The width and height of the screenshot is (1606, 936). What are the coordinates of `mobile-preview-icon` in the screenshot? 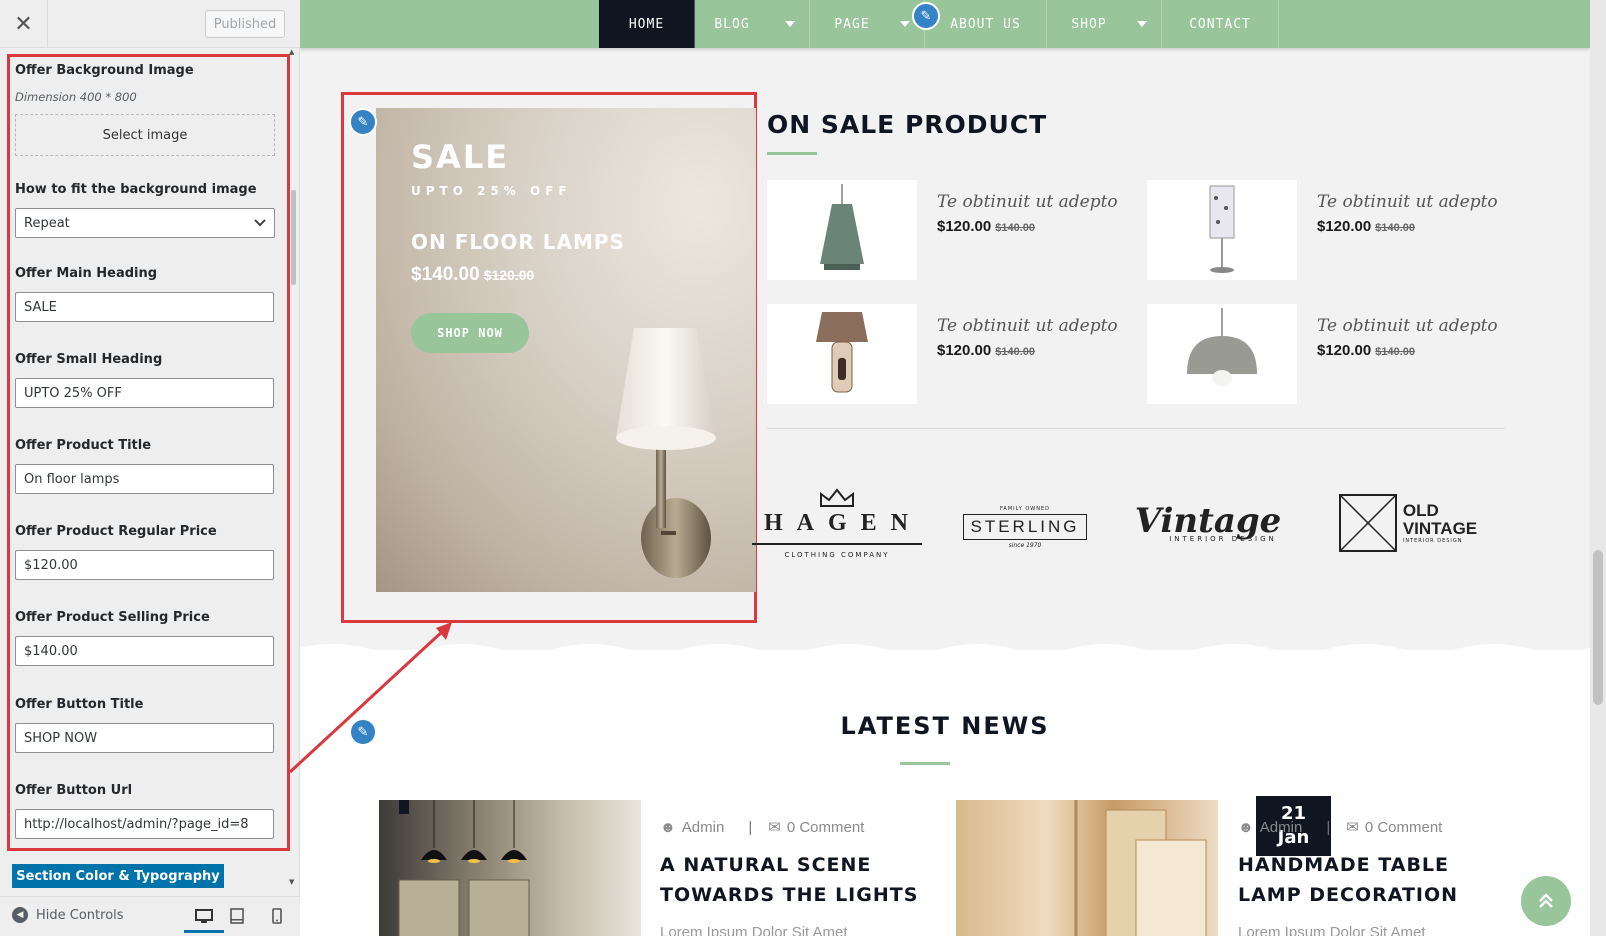 It's located at (277, 916).